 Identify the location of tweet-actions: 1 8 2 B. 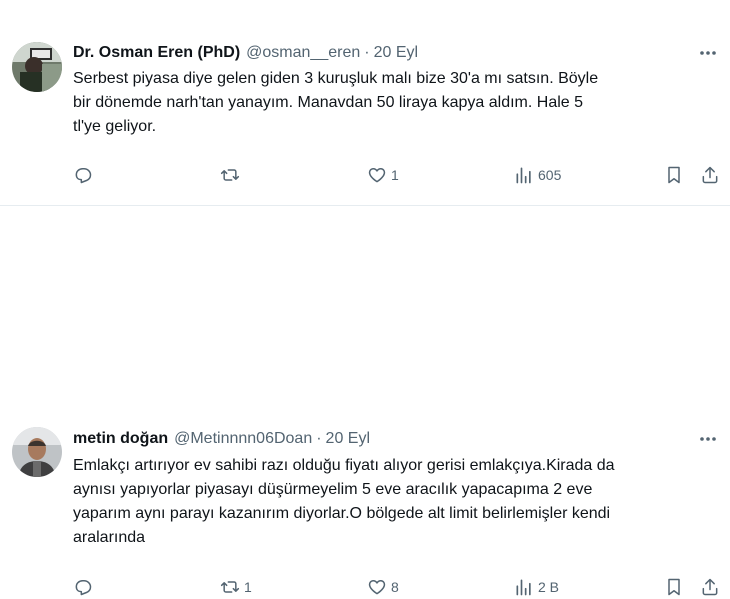
(398, 587).